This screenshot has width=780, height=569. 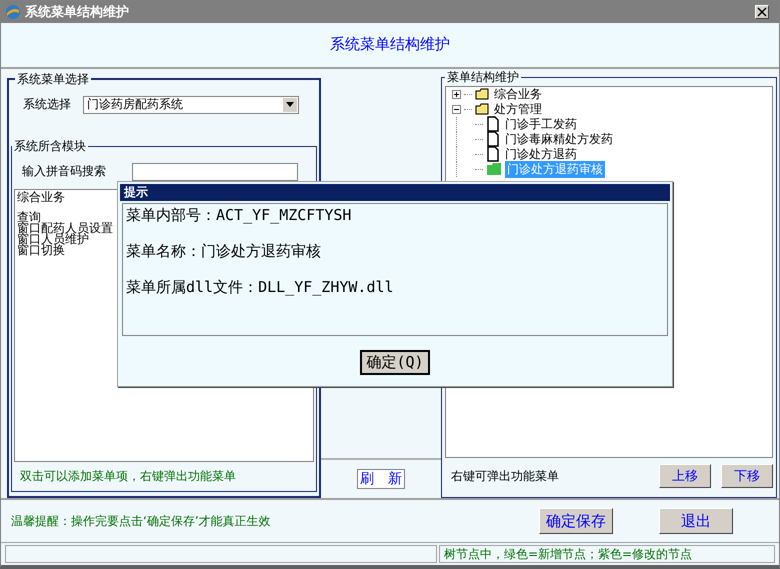 I want to click on panel-legend: 系统菜单选择, so click(x=53, y=79).